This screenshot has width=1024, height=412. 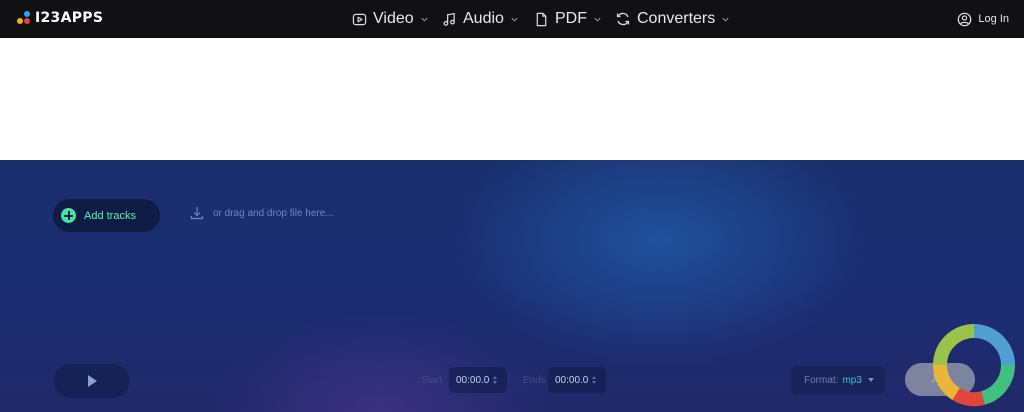 I want to click on play-square-icon, so click(x=359, y=19).